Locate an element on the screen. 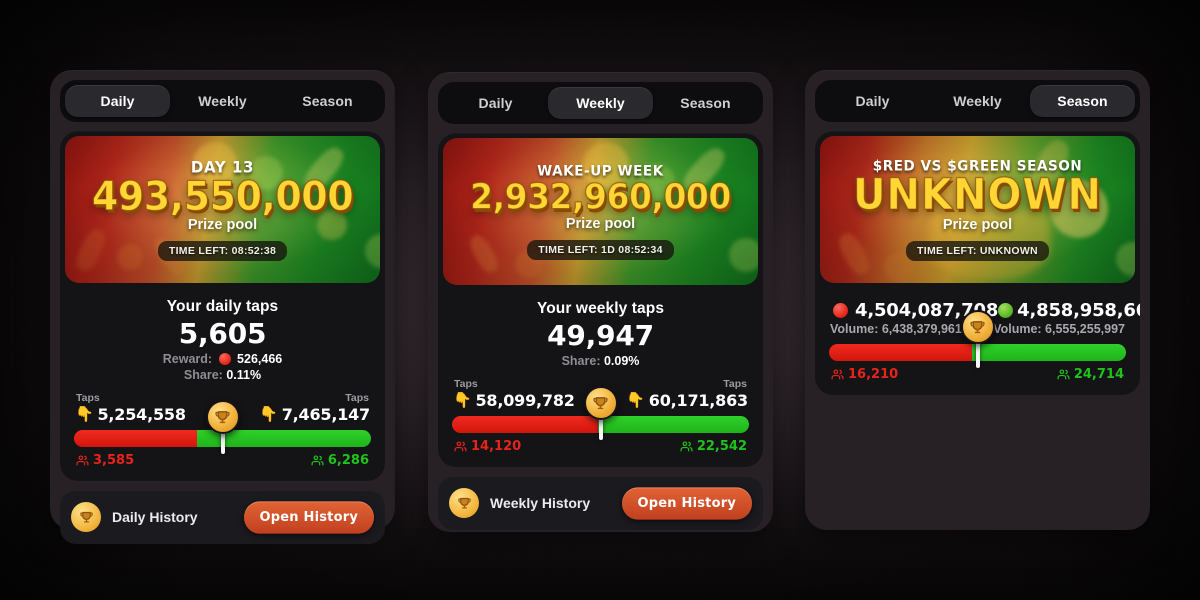 The image size is (1200, 600). left-volume: Volume: 6,438,379,961 is located at coordinates (896, 329).